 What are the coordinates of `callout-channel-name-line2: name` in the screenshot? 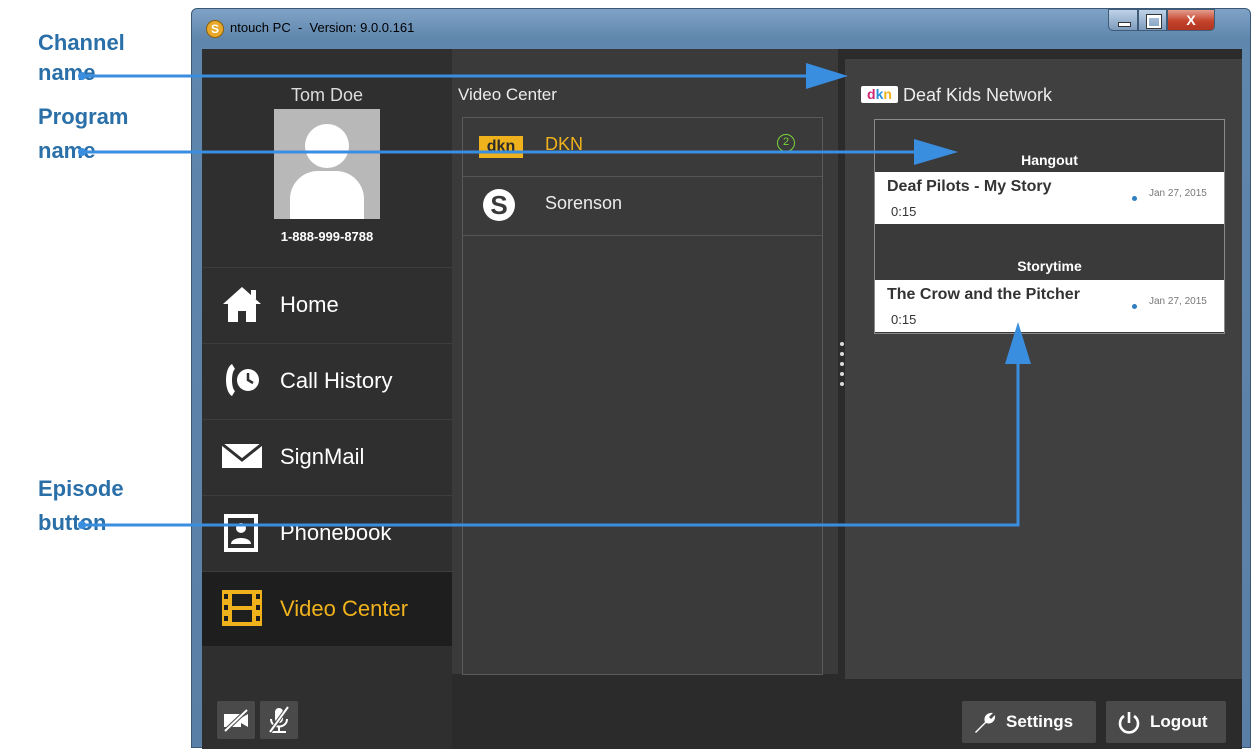 It's located at (67, 72).